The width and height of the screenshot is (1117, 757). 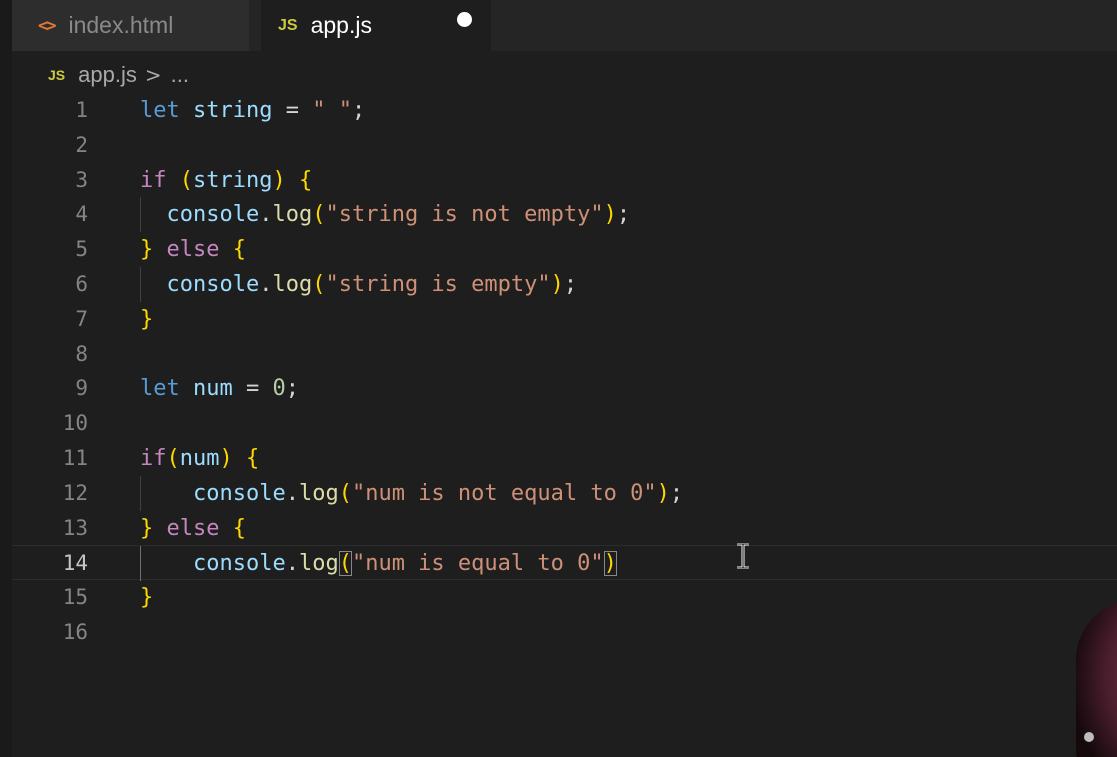 I want to click on code-text: let num = 0;, so click(x=219, y=388).